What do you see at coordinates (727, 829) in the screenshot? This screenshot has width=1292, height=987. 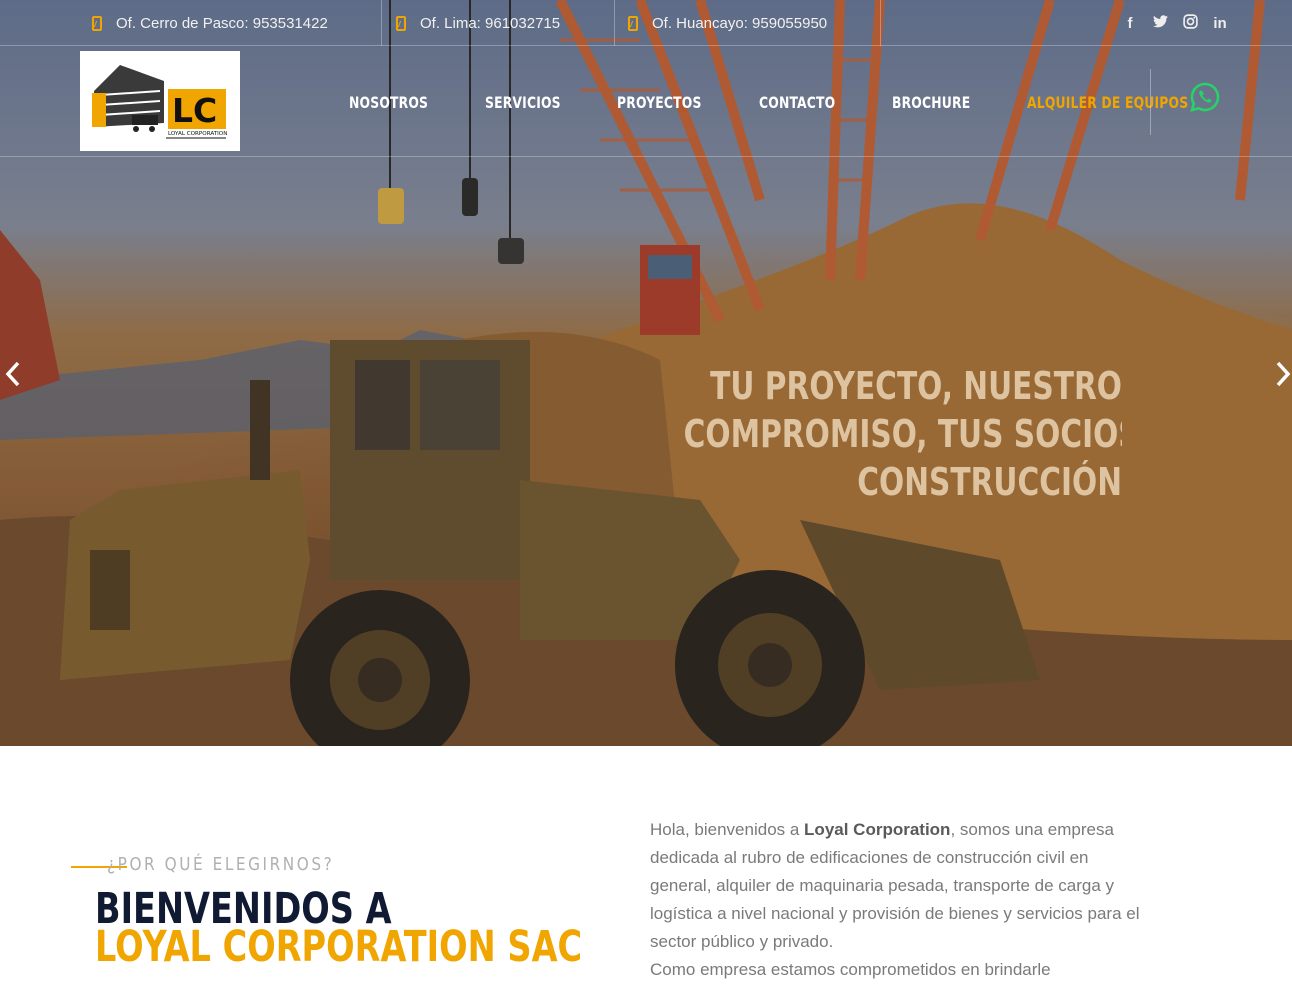 I see `intro-text: Hola, bienvenidos a` at bounding box center [727, 829].